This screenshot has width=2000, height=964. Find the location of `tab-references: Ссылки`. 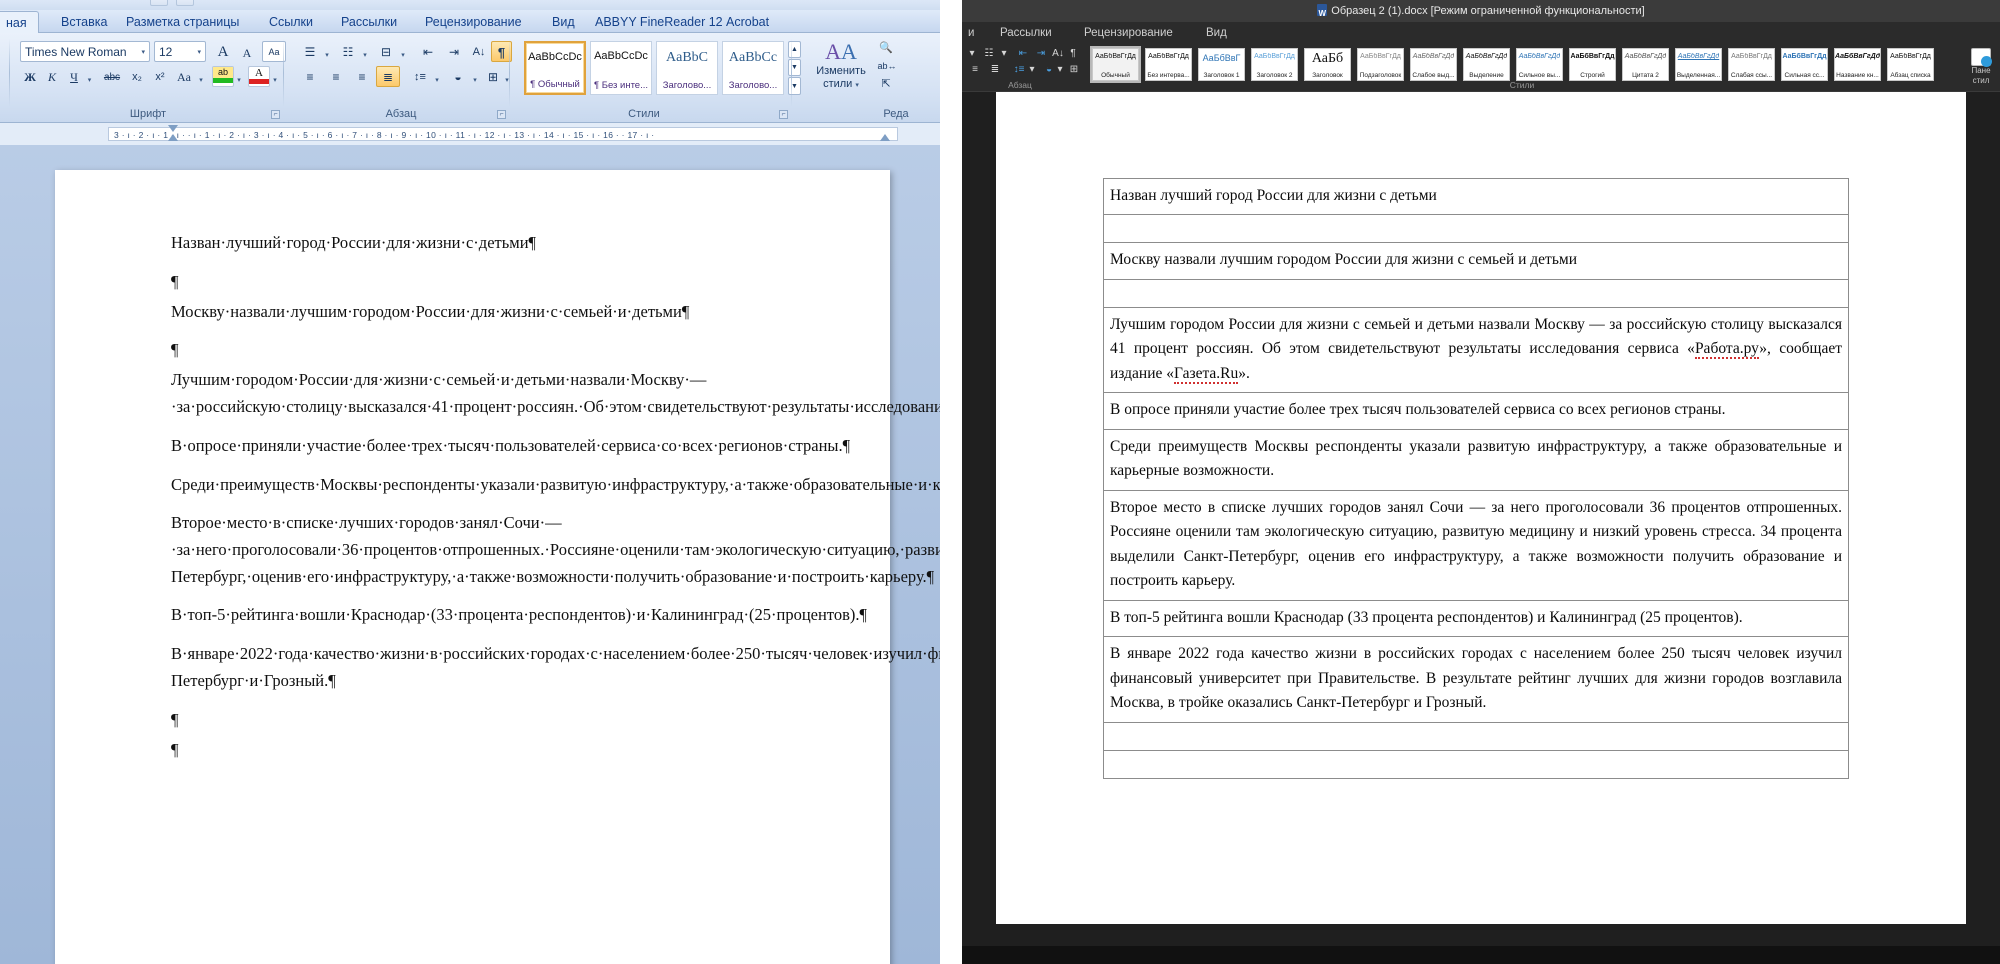

tab-references: Ссылки is located at coordinates (291, 22).